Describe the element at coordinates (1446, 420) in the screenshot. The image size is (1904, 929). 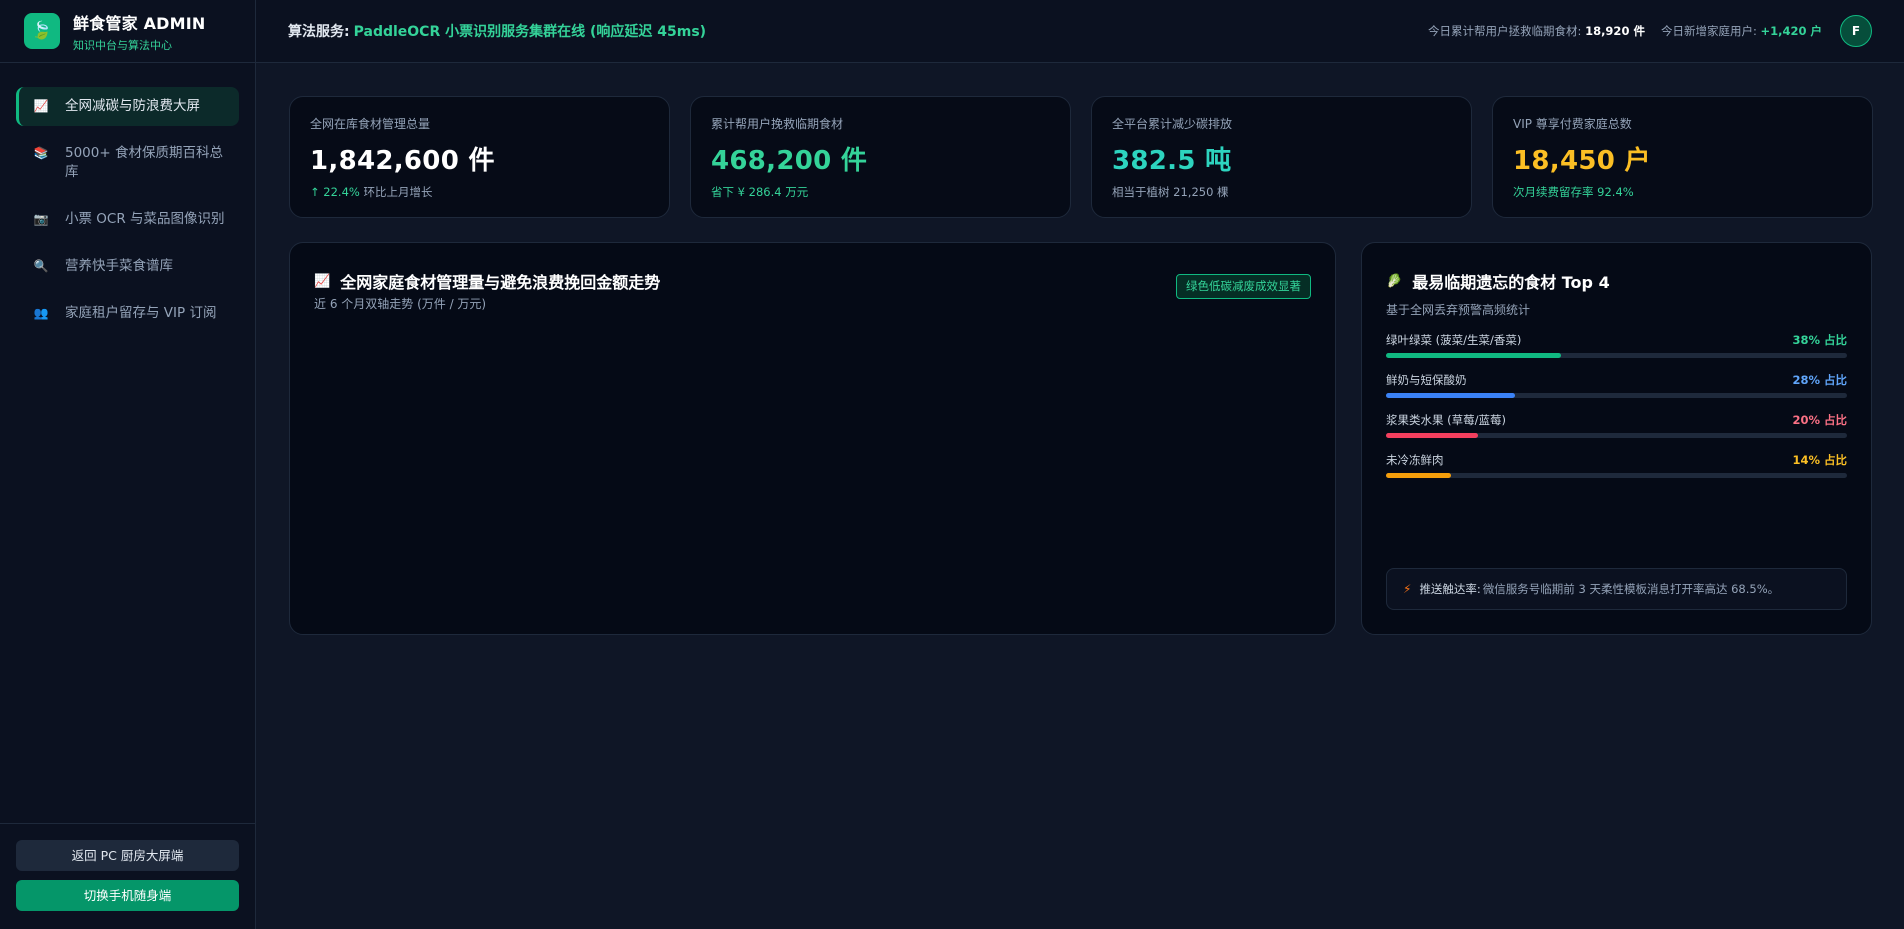
I see `food-name: 浆果类水果 (草莓/蓝莓)` at that location.